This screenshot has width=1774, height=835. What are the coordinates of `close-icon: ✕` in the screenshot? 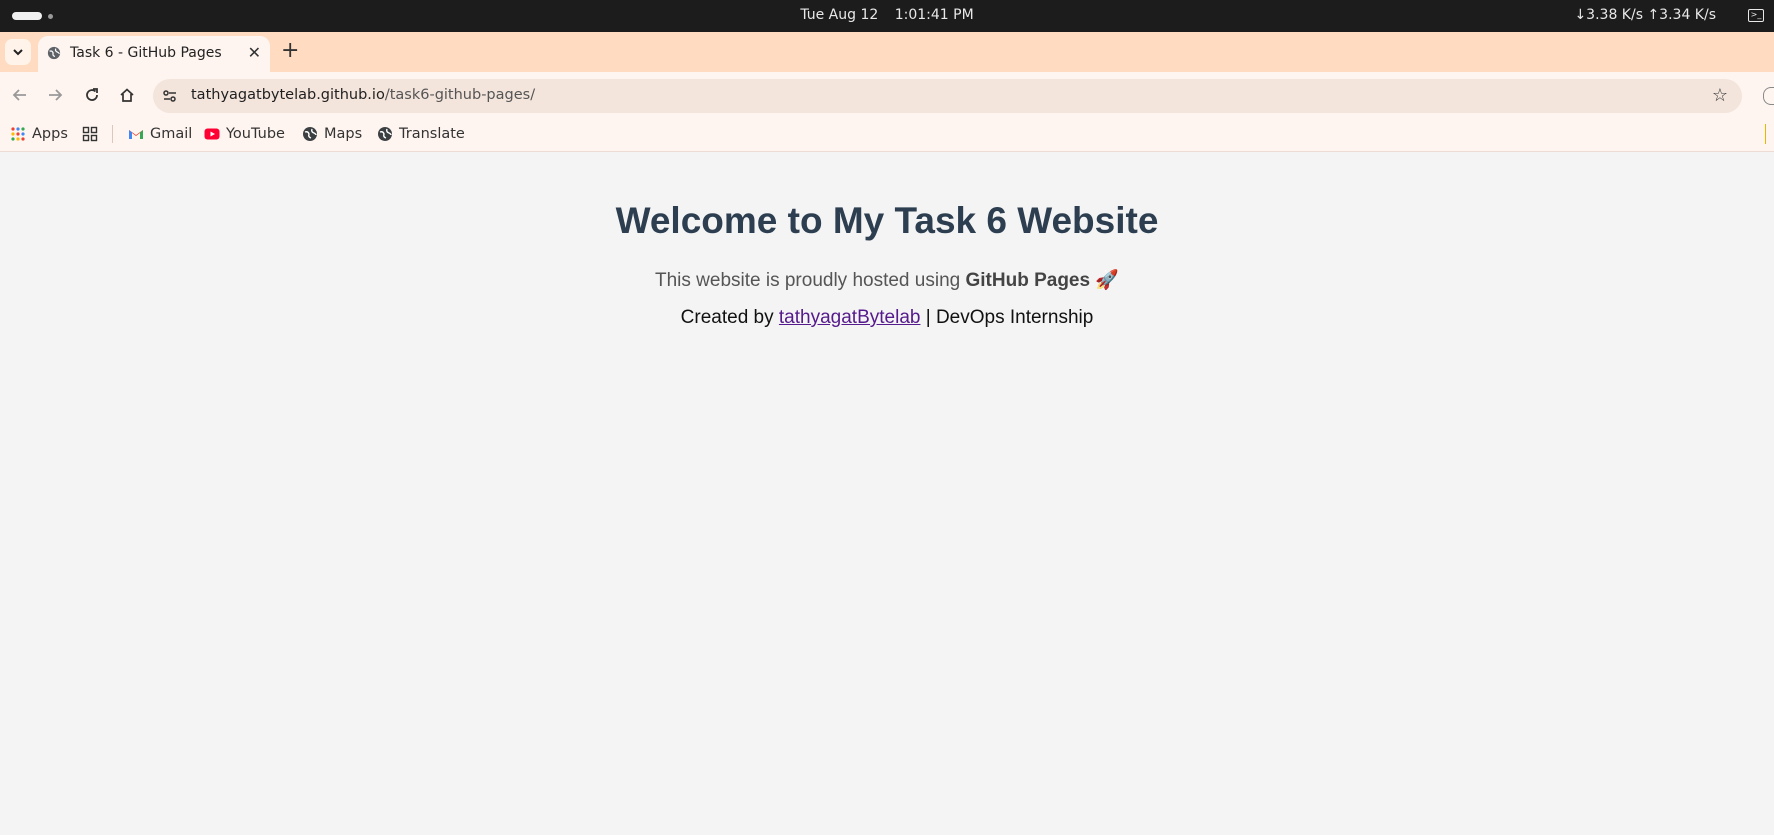 It's located at (254, 52).